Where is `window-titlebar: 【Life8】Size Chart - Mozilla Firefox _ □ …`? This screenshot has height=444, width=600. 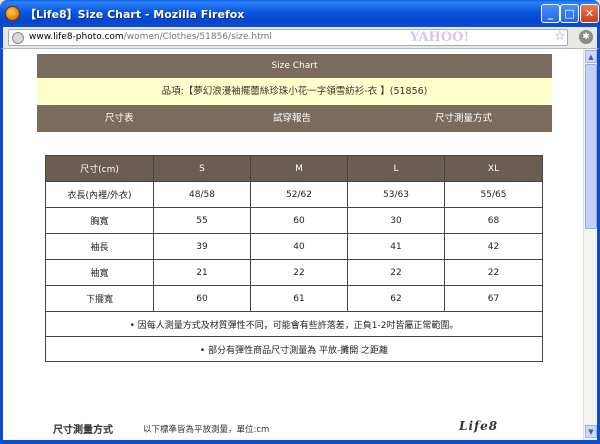 window-titlebar: 【Life8】Size Chart - Mozilla Firefox _ □ … is located at coordinates (300, 13).